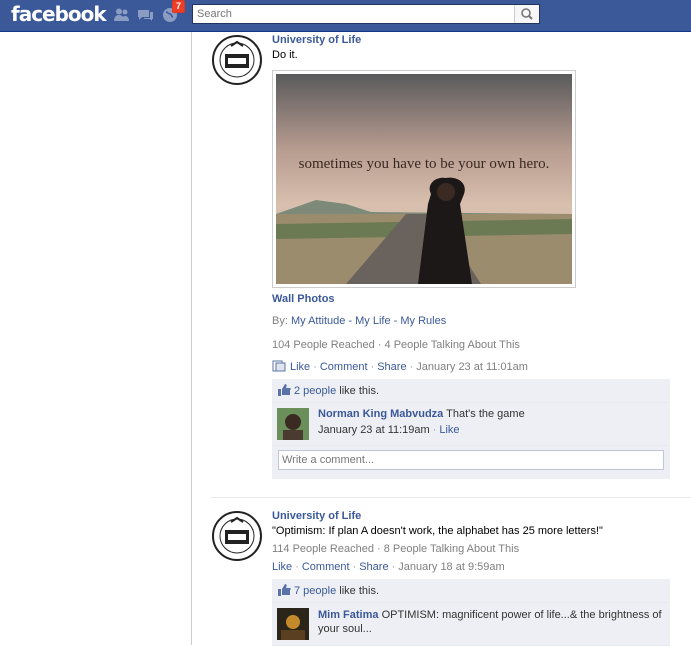  Describe the element at coordinates (285, 55) in the screenshot. I see `post-message: Do it.` at that location.